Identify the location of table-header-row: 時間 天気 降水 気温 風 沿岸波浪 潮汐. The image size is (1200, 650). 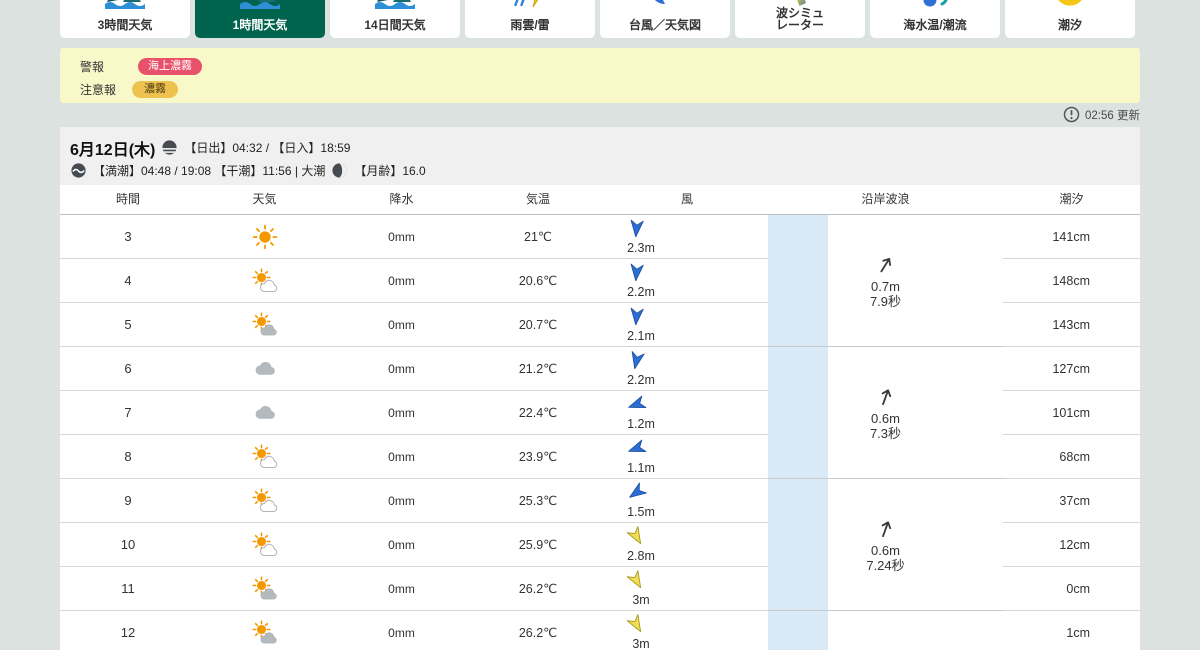
(600, 200).